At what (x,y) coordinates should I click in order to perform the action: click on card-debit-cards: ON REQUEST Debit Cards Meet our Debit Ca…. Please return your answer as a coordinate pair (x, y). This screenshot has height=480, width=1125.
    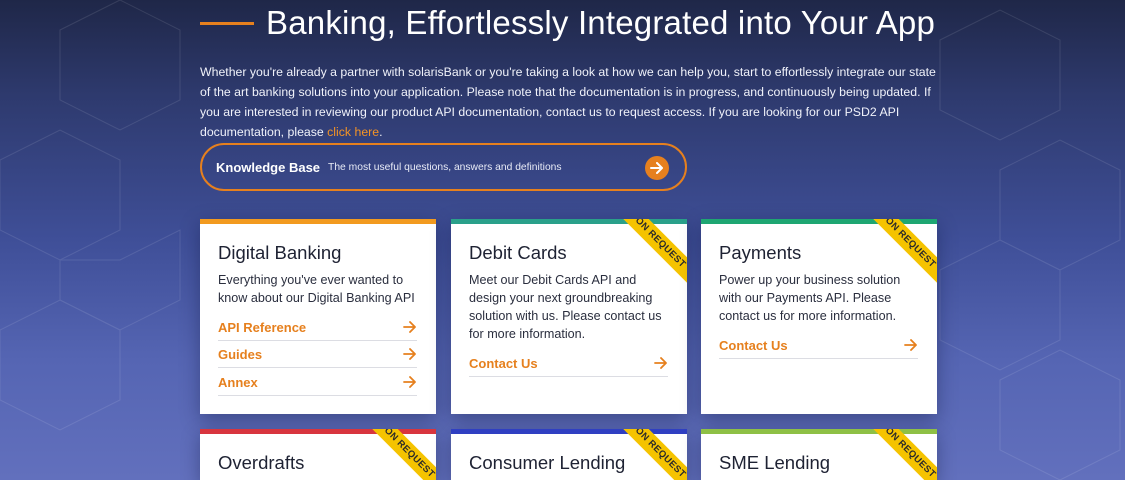
    Looking at the image, I should click on (569, 316).